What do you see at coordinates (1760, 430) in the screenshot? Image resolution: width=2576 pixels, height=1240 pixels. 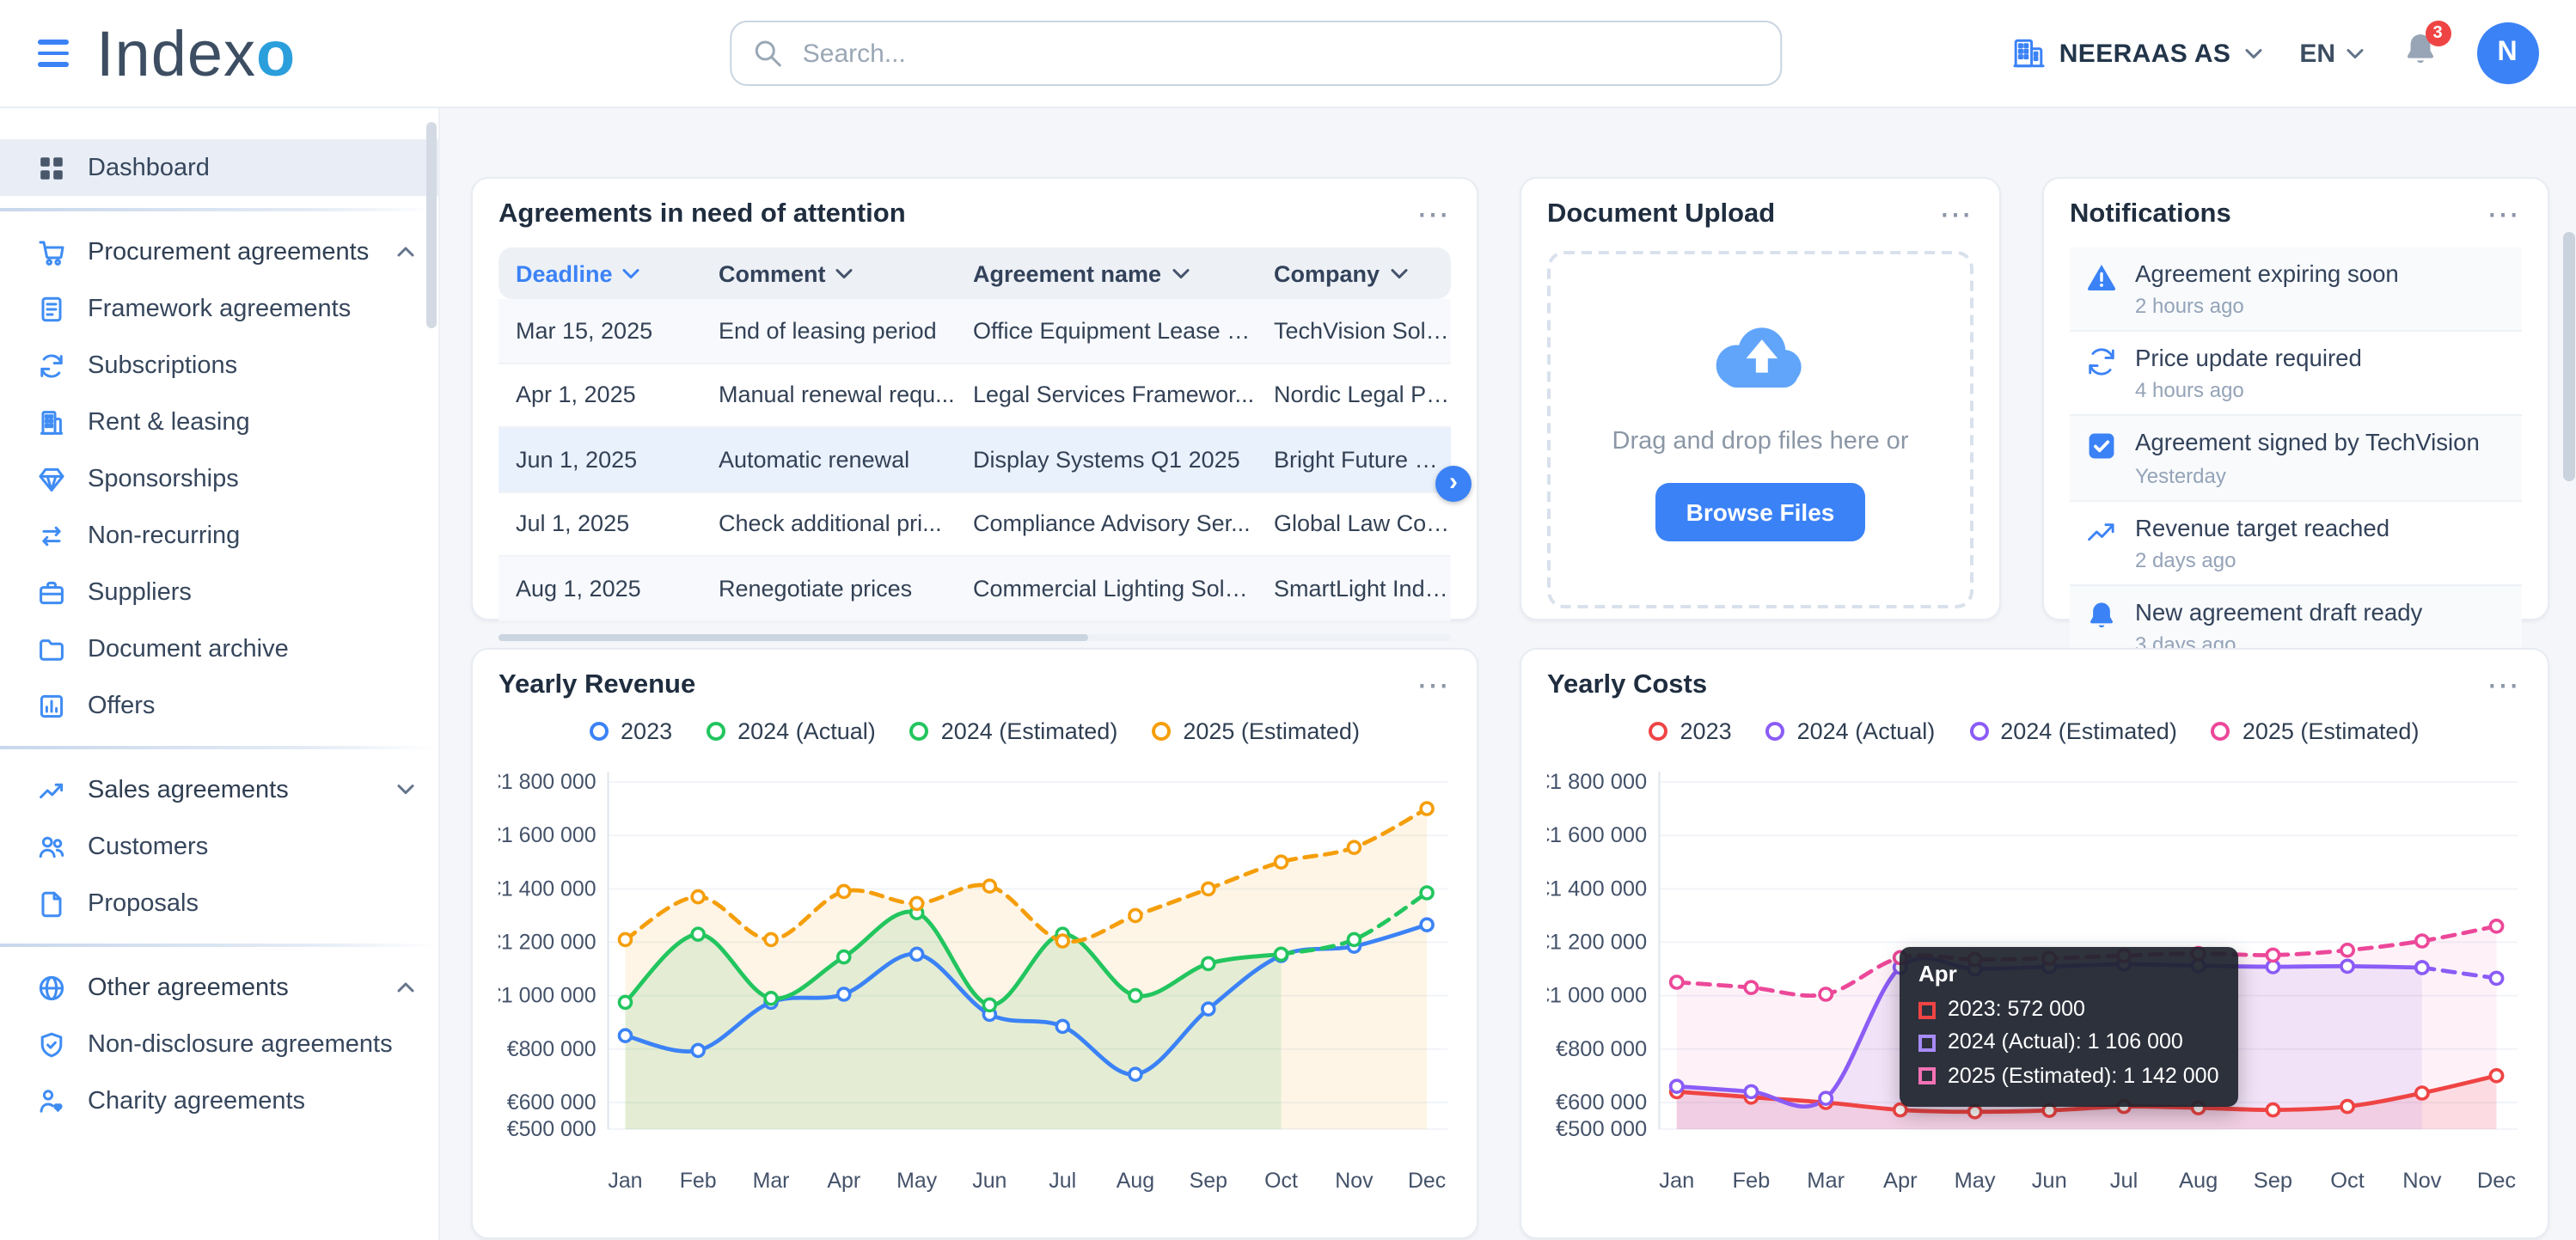 I see `file-dropzone: Drag and drop files here or Browse Files` at bounding box center [1760, 430].